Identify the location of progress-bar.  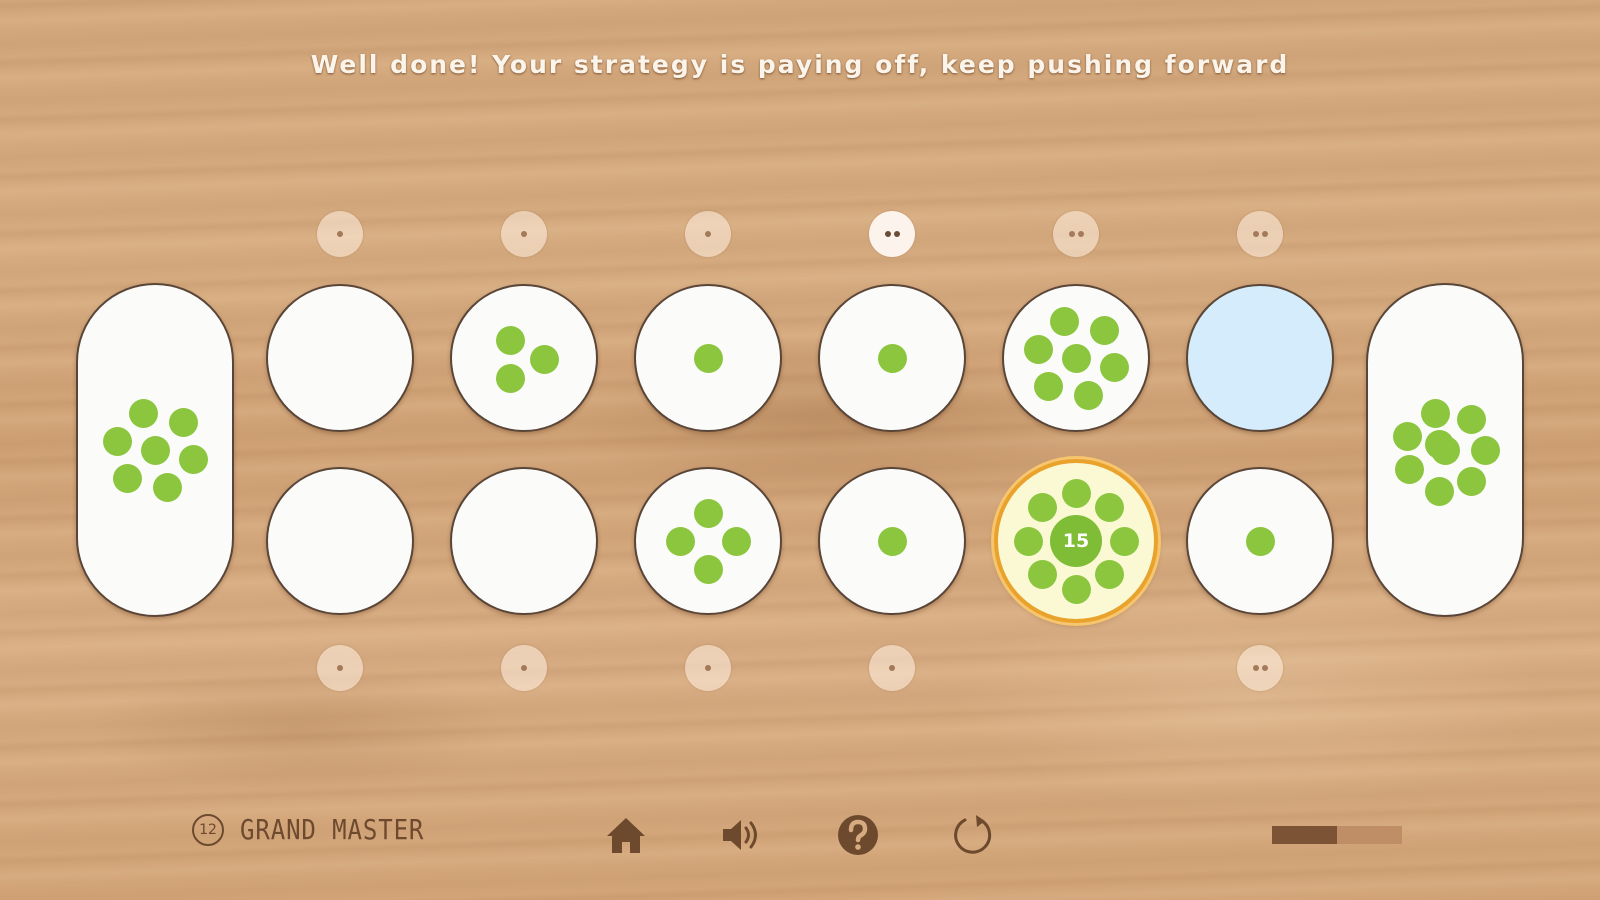
(1337, 835).